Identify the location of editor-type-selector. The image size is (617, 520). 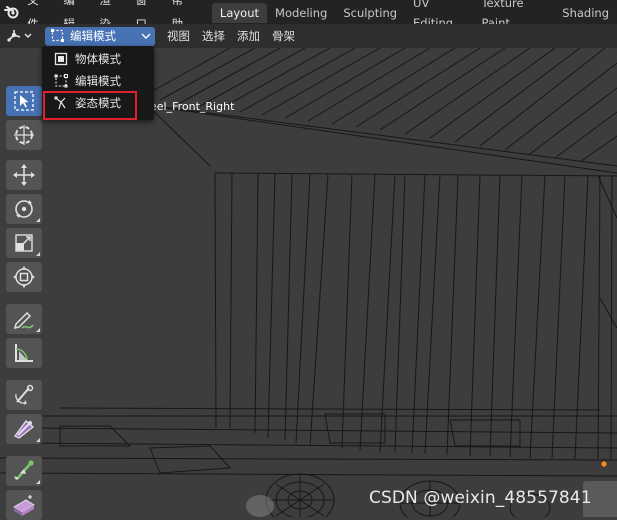
(22, 36).